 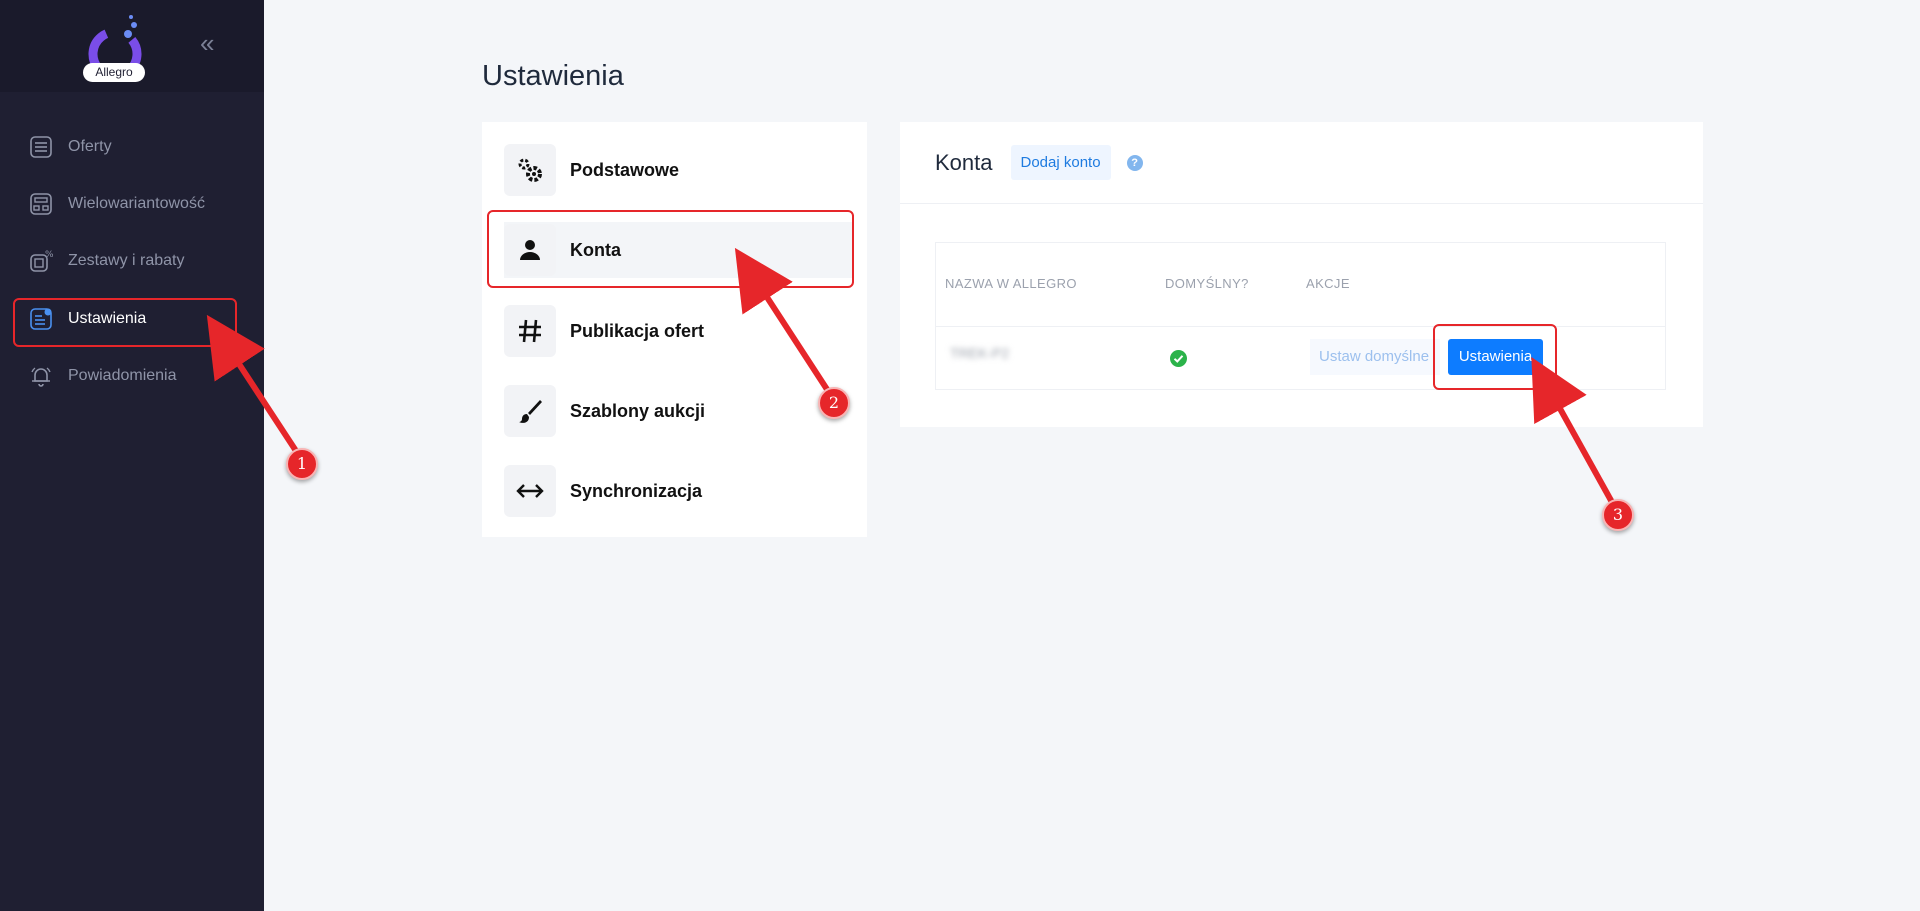 What do you see at coordinates (1178, 358) in the screenshot?
I see `check-circle-icon` at bounding box center [1178, 358].